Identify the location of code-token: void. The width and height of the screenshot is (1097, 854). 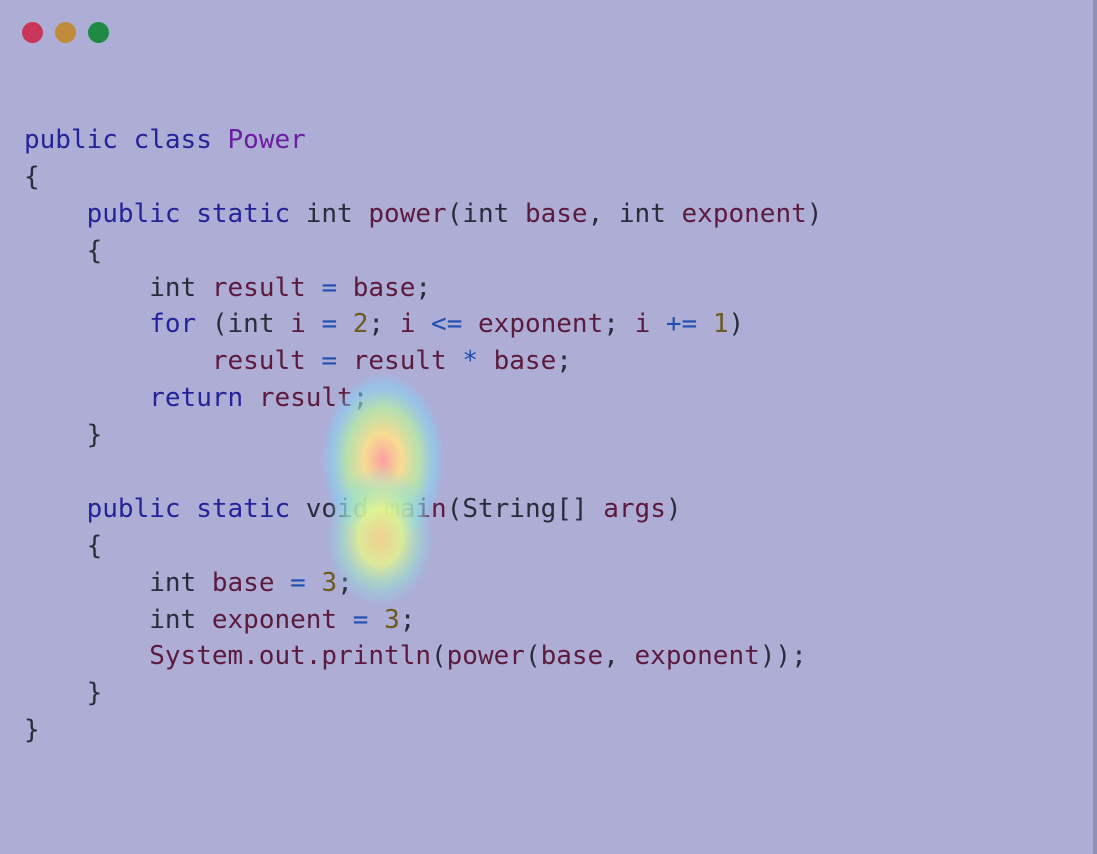
(337, 508).